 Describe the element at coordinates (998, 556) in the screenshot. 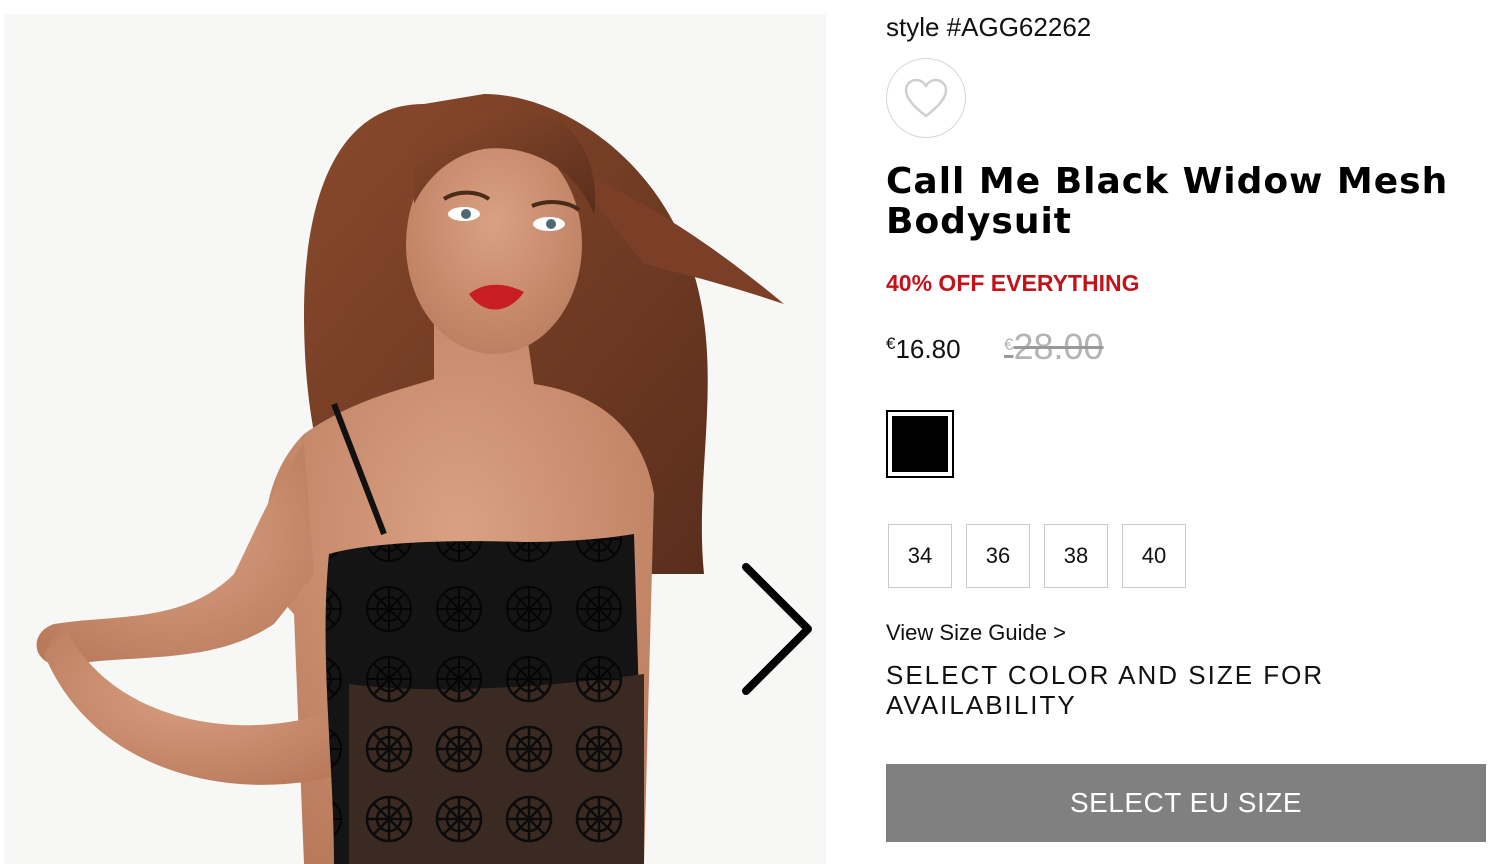

I see `size-option-36: 36` at that location.